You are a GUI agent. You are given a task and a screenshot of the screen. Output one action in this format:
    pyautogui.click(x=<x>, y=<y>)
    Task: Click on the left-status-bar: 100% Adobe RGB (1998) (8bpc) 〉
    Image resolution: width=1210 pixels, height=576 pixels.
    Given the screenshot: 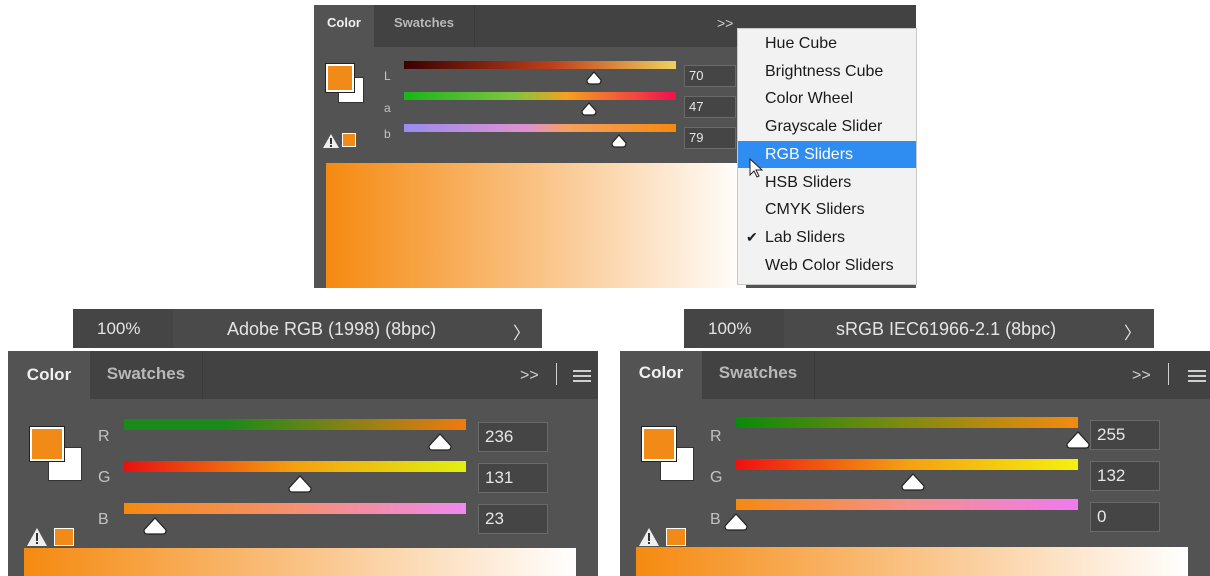 What is the action you would take?
    pyautogui.click(x=307, y=328)
    